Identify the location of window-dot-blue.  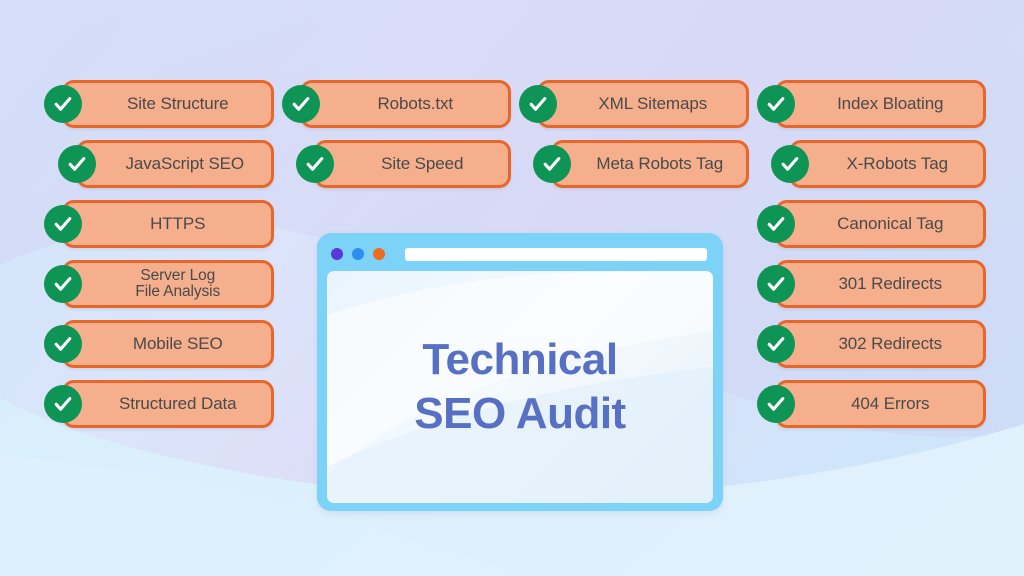
(358, 254).